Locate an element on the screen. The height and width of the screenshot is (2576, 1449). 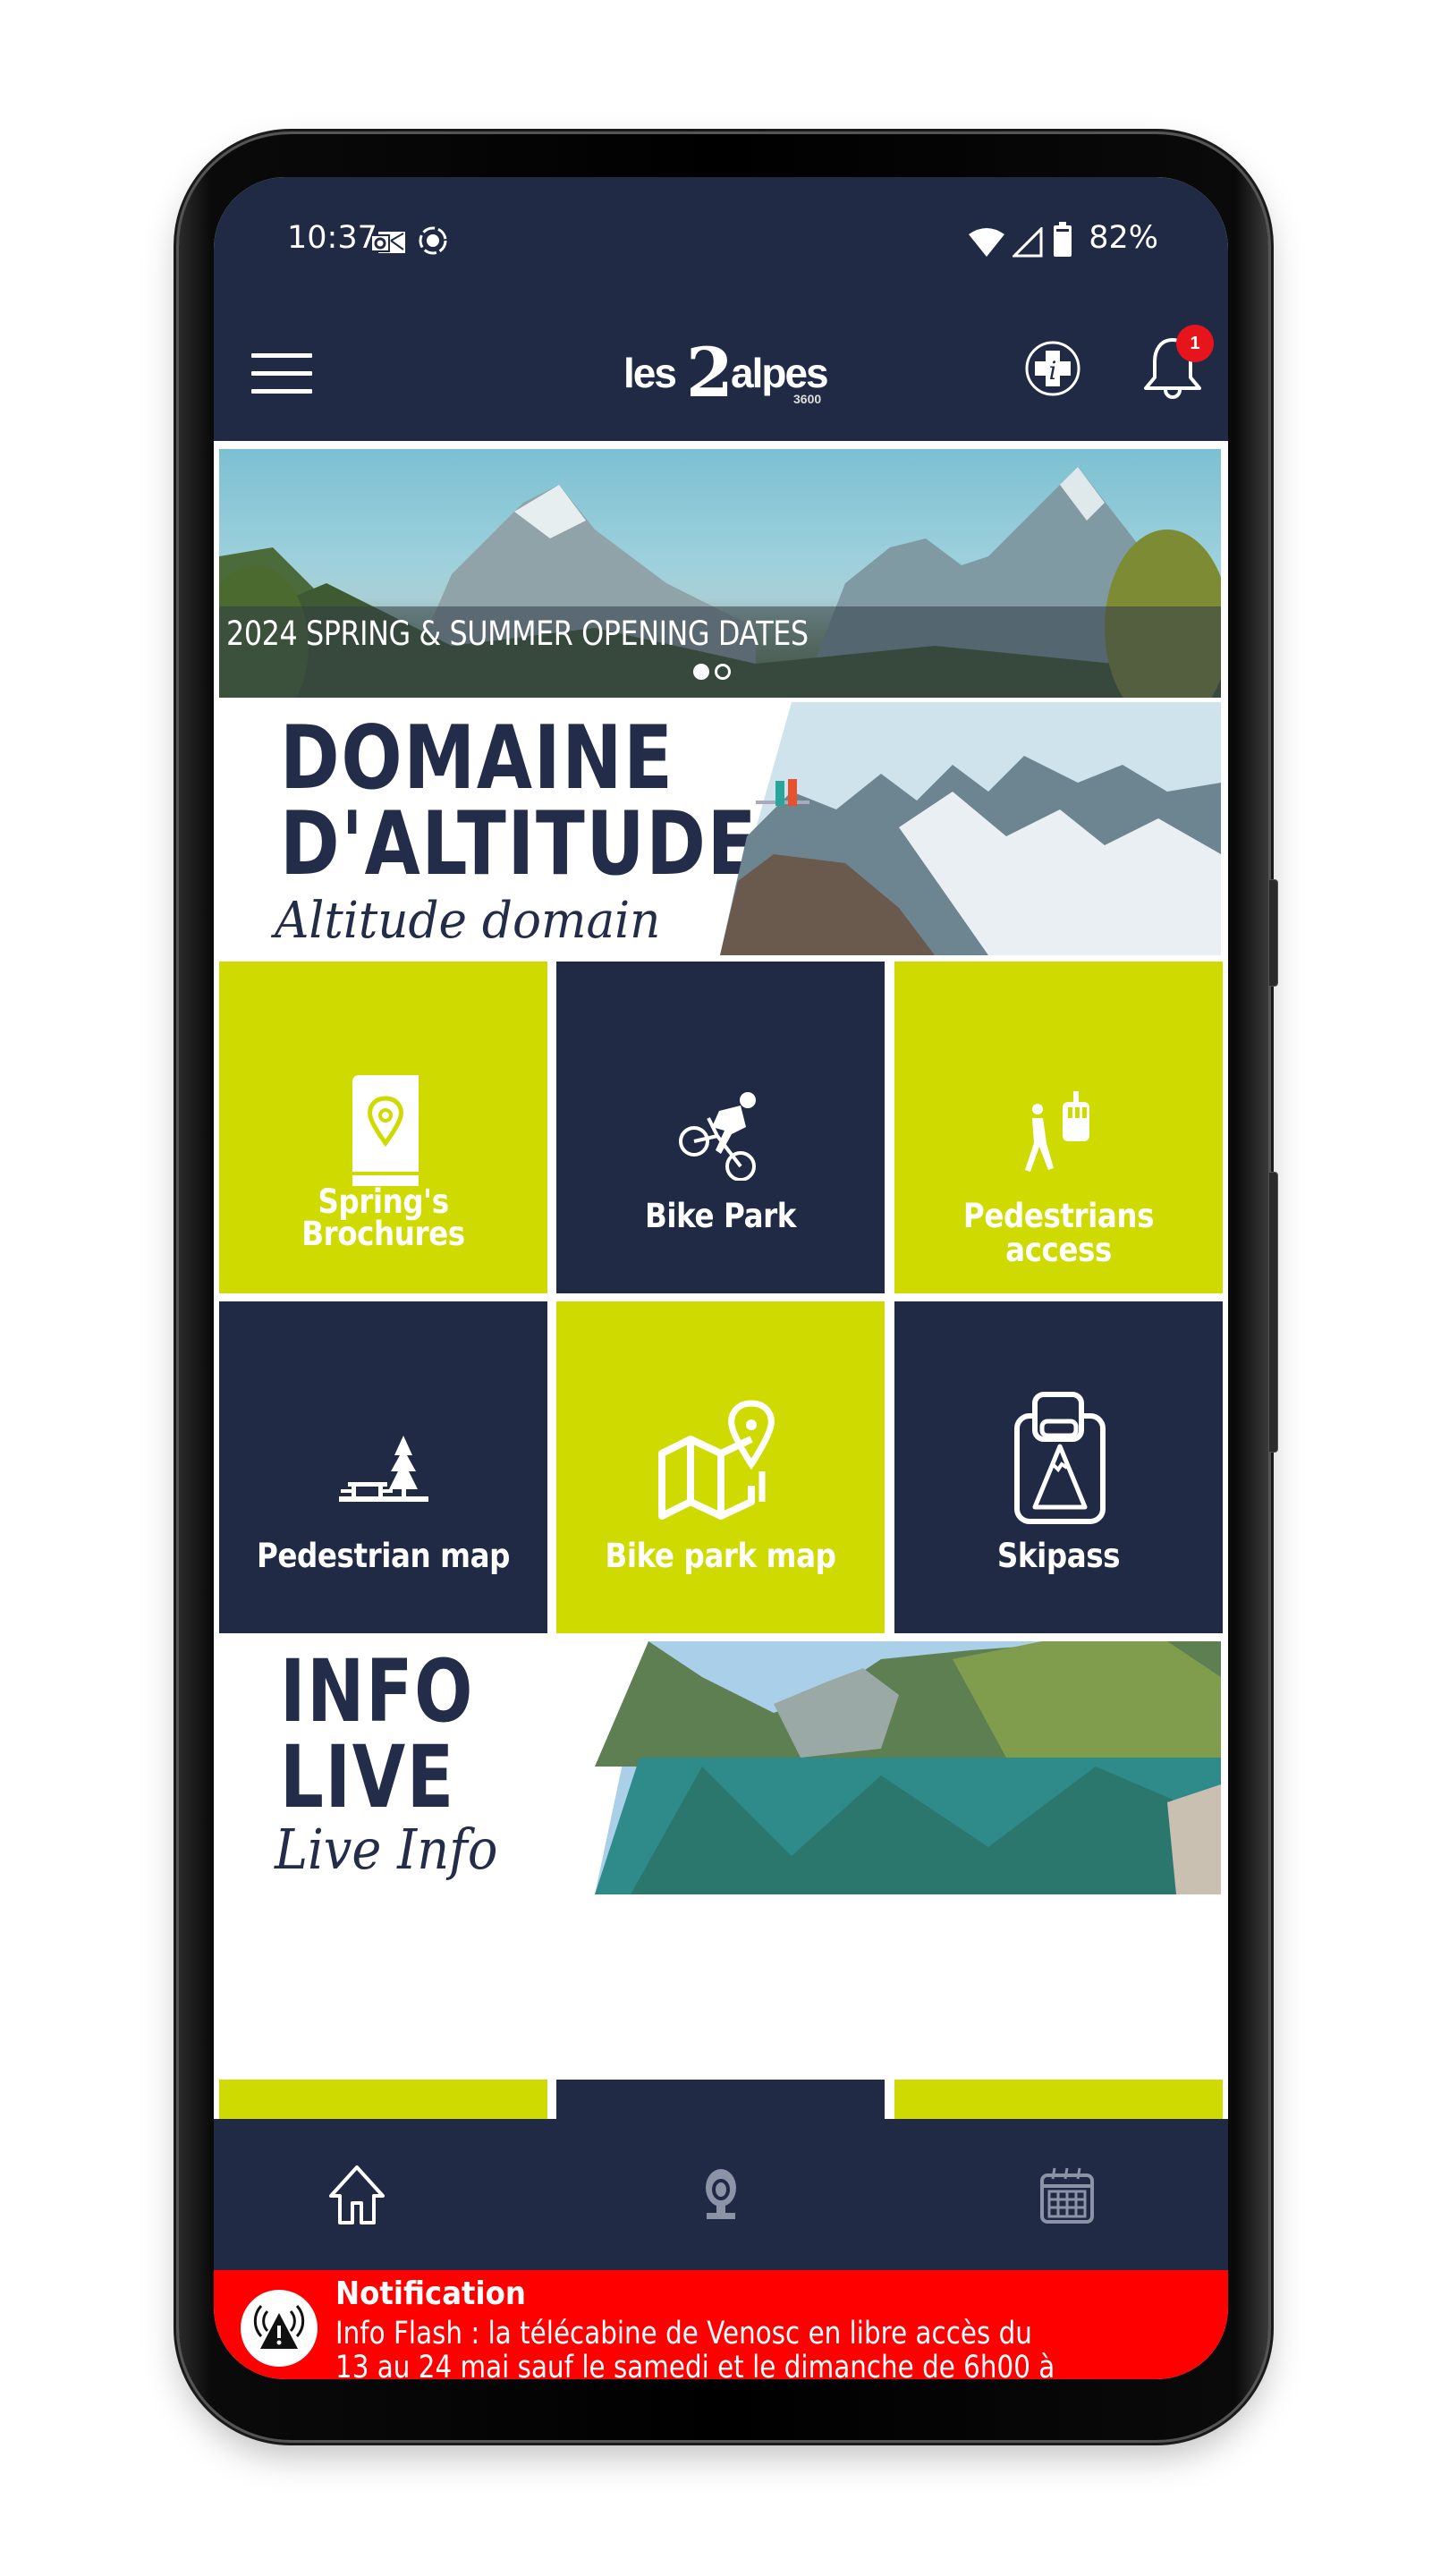
tile-pedestrian-map: Pedestrian map is located at coordinates (383, 1467).